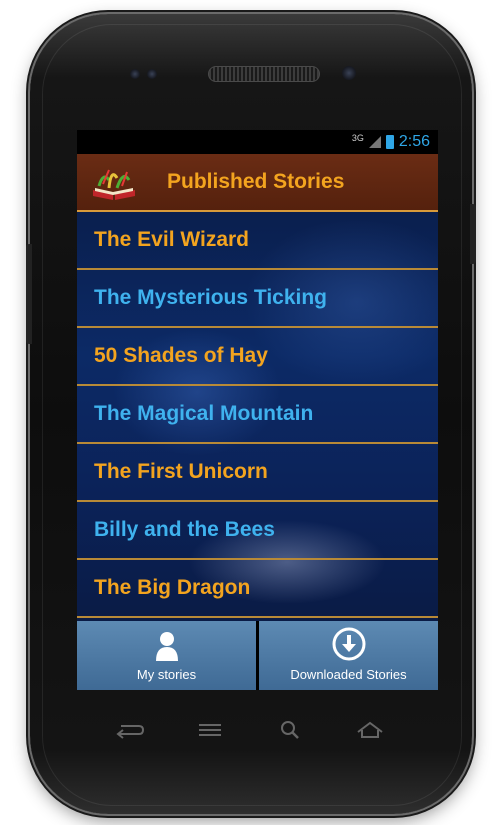 This screenshot has height=825, width=500. Describe the element at coordinates (257, 531) in the screenshot. I see `story-item: Billy and the Bees` at that location.